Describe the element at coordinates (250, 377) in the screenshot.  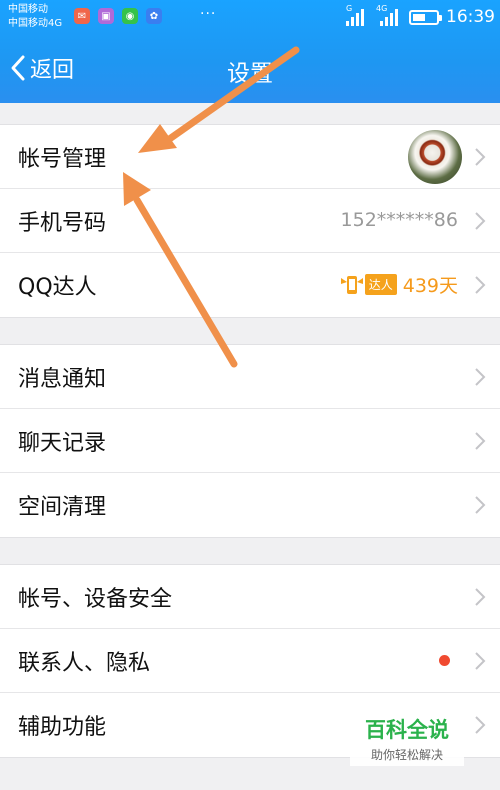
I see `row-message-notifications: 消息通知` at that location.